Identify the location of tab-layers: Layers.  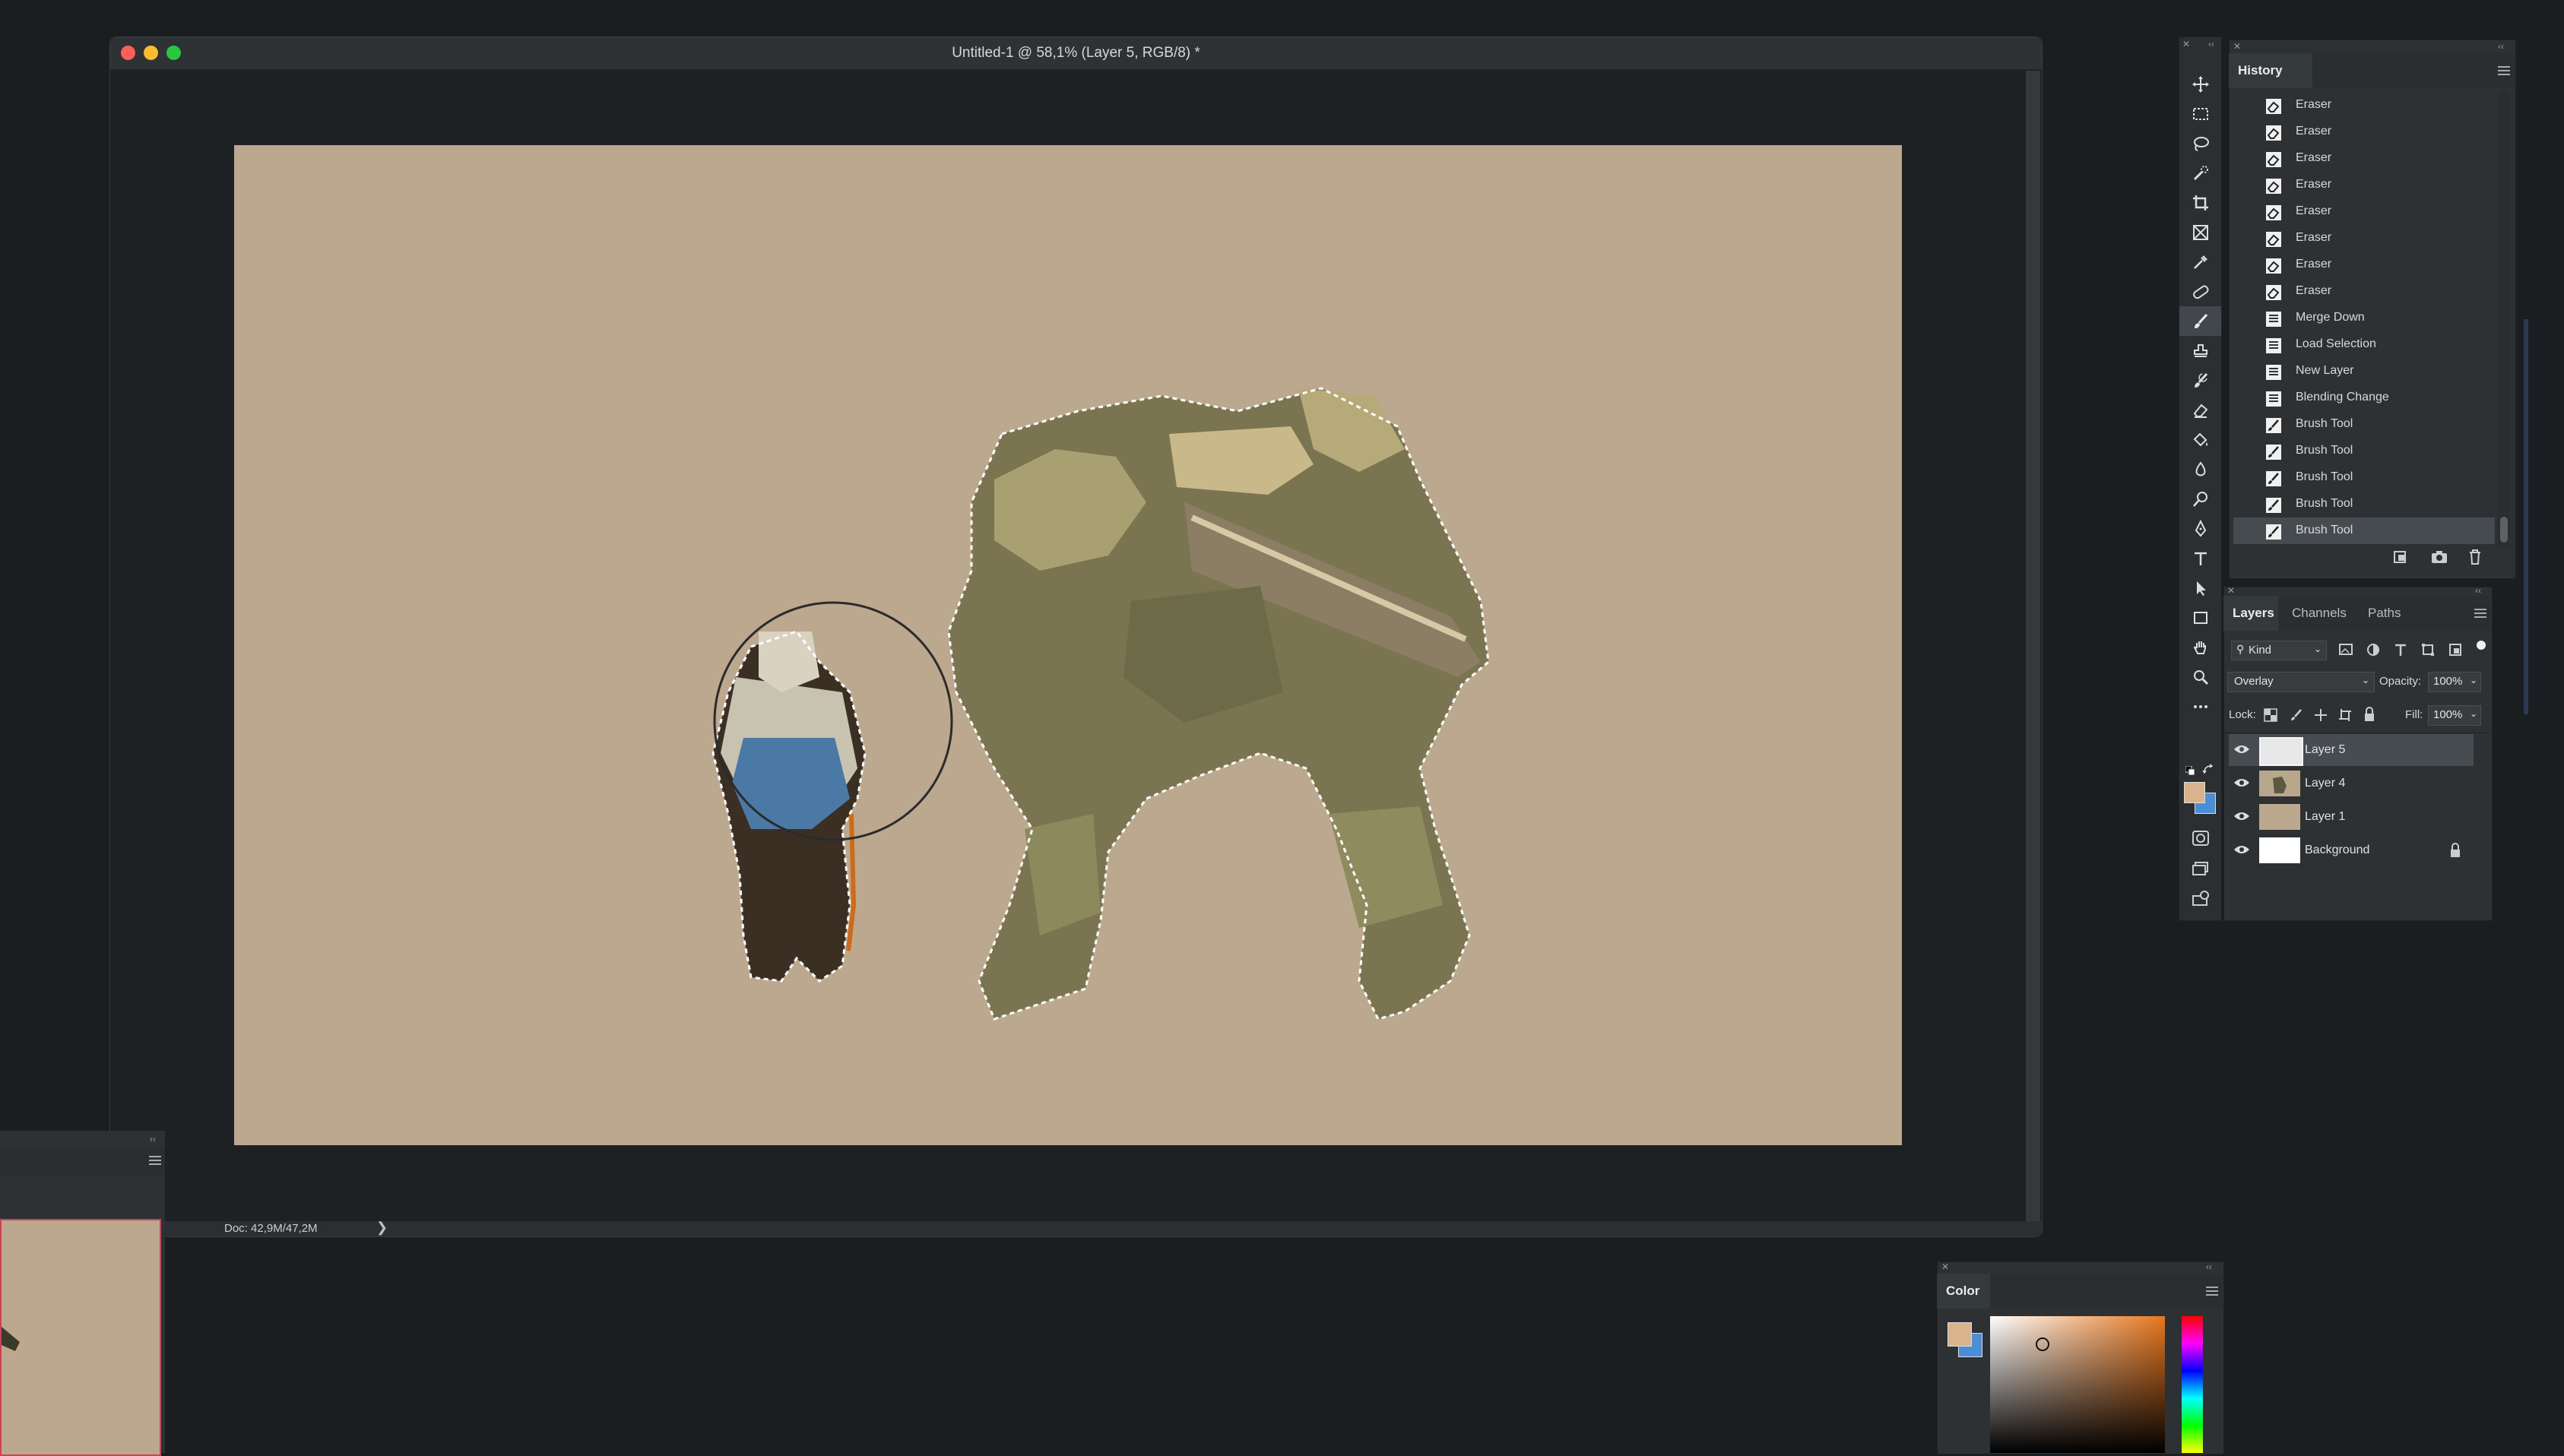
(2250, 613).